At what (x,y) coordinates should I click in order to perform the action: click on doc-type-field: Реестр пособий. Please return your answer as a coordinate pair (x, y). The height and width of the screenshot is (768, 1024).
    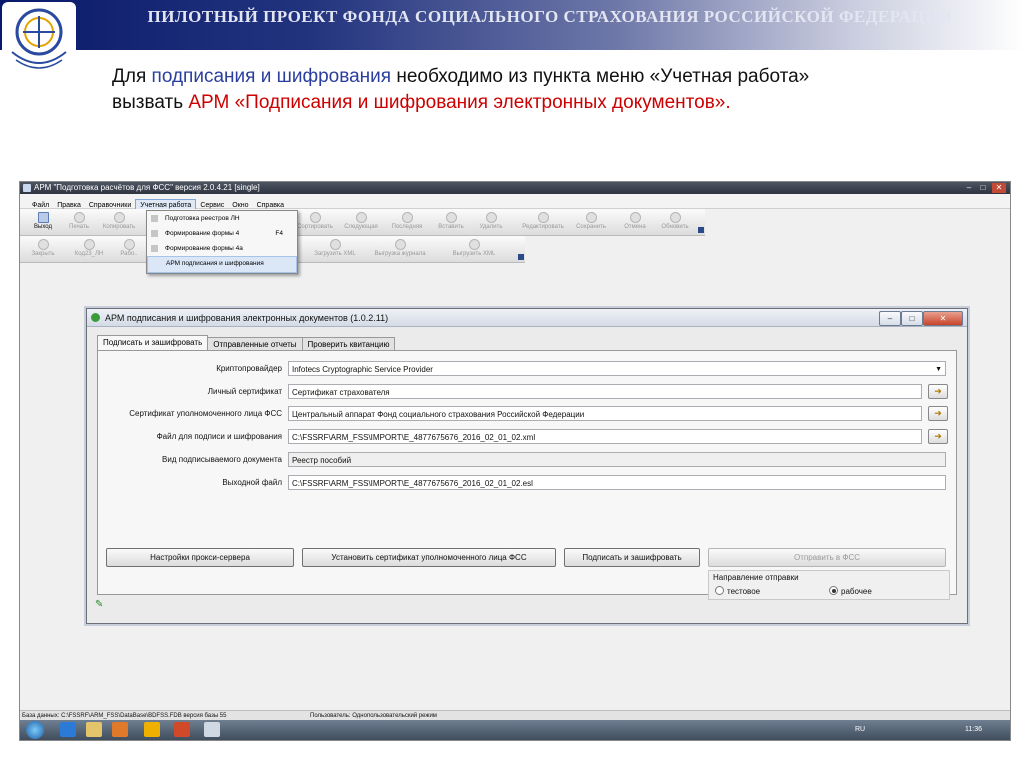
    Looking at the image, I should click on (617, 459).